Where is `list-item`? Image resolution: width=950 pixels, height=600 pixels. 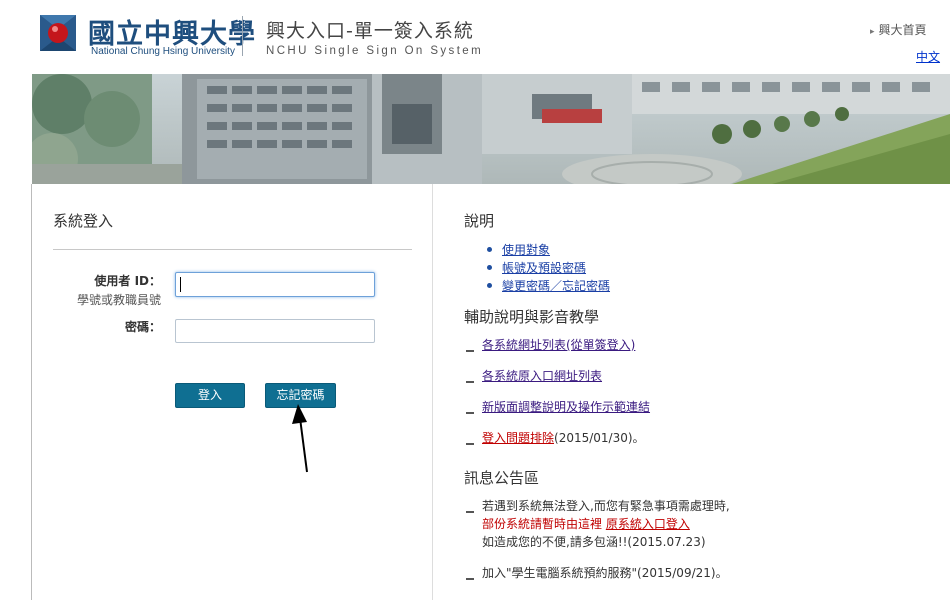 list-item is located at coordinates (474, 506).